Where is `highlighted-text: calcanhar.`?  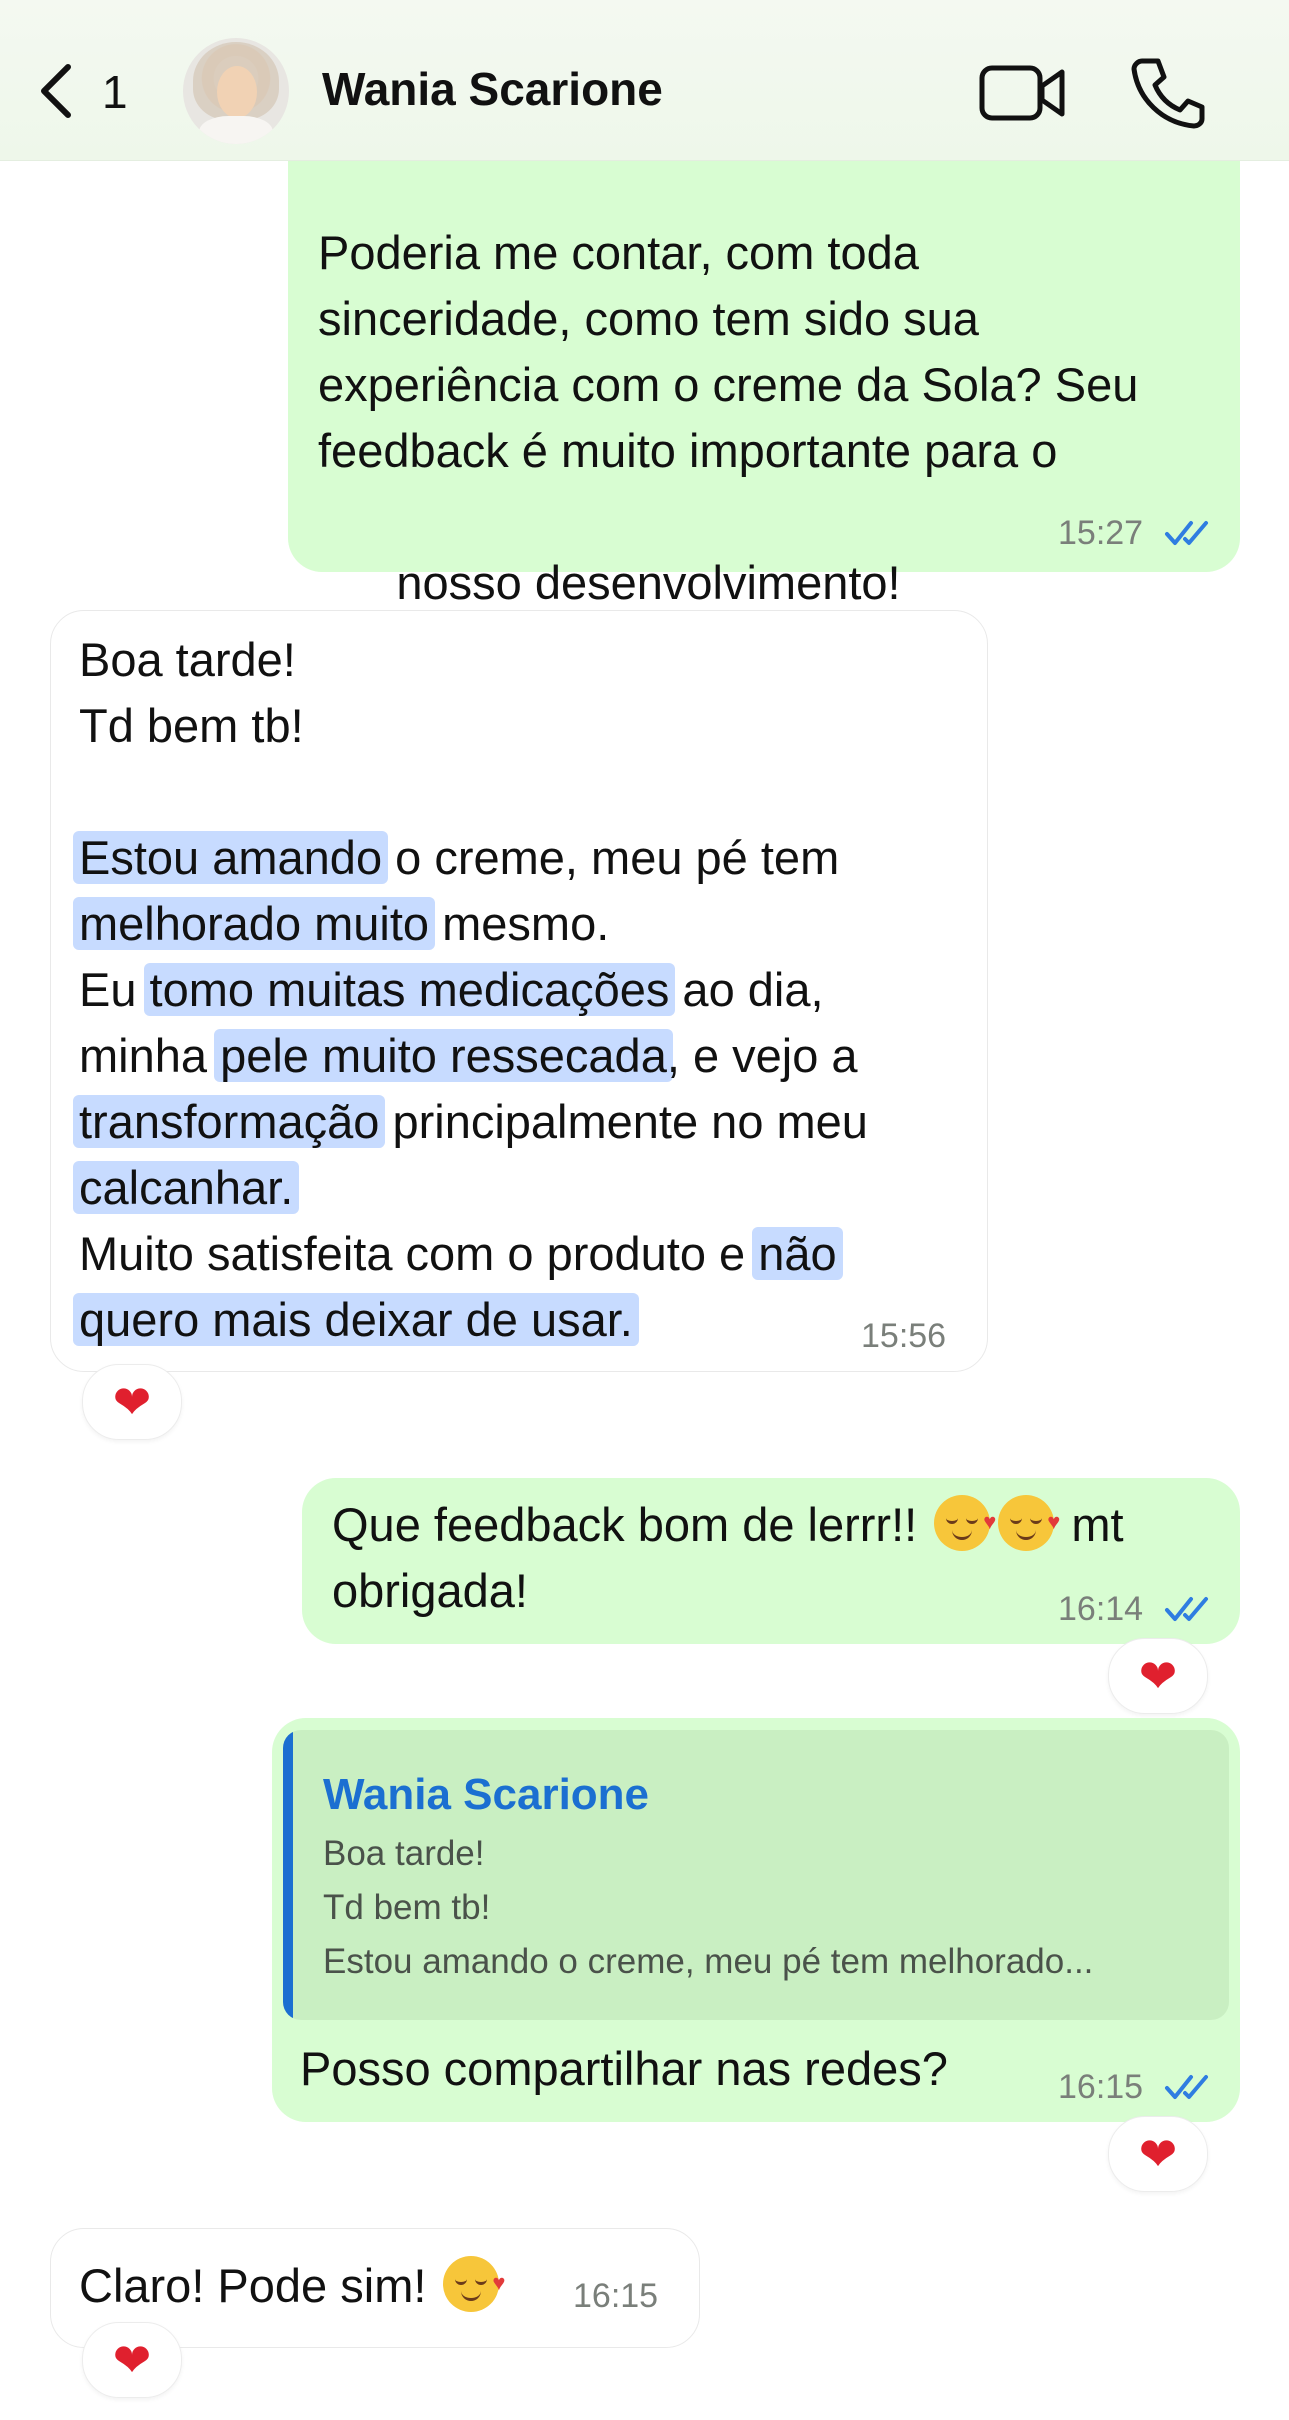
highlighted-text: calcanhar. is located at coordinates (186, 1187).